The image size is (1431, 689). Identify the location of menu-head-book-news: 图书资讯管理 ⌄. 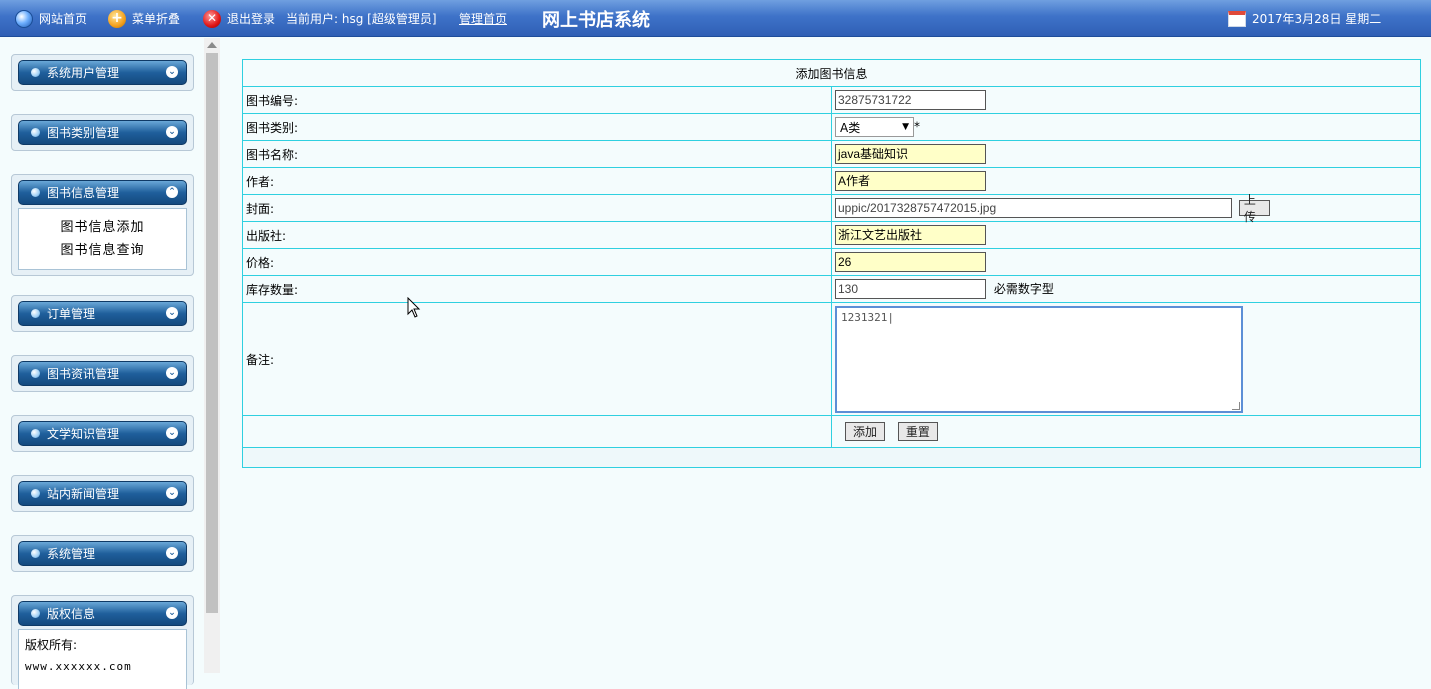
(102, 373).